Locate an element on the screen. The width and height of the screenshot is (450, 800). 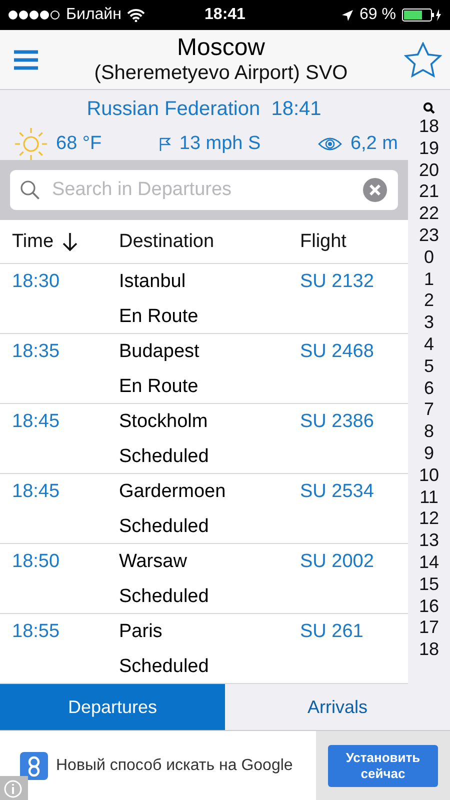
flight-number: SU 2132 is located at coordinates (337, 281).